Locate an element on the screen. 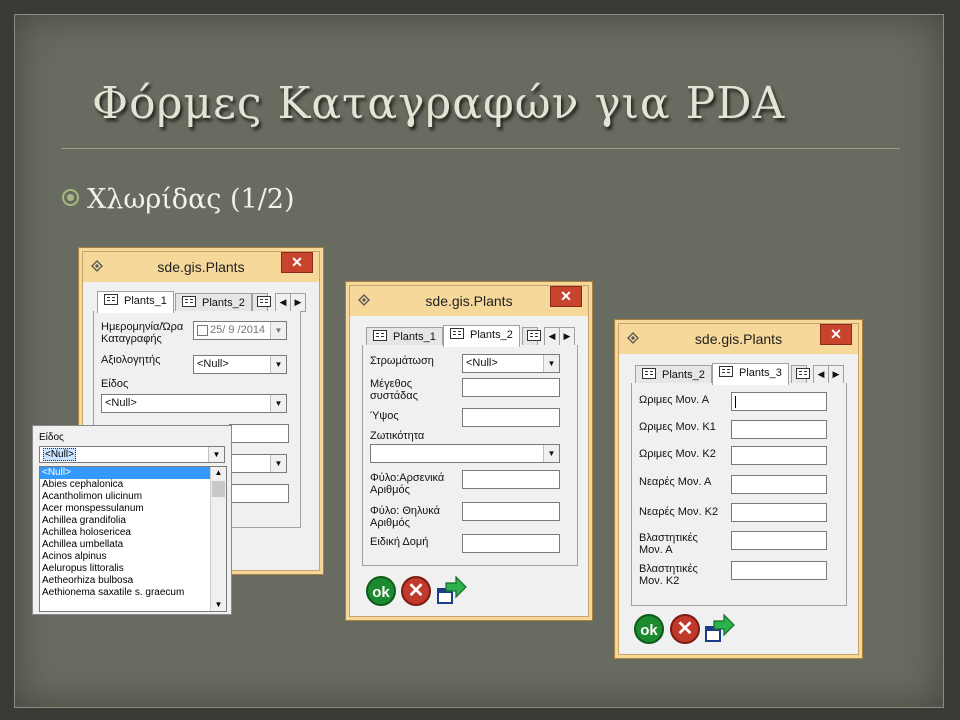  mature-k1-input is located at coordinates (779, 429).